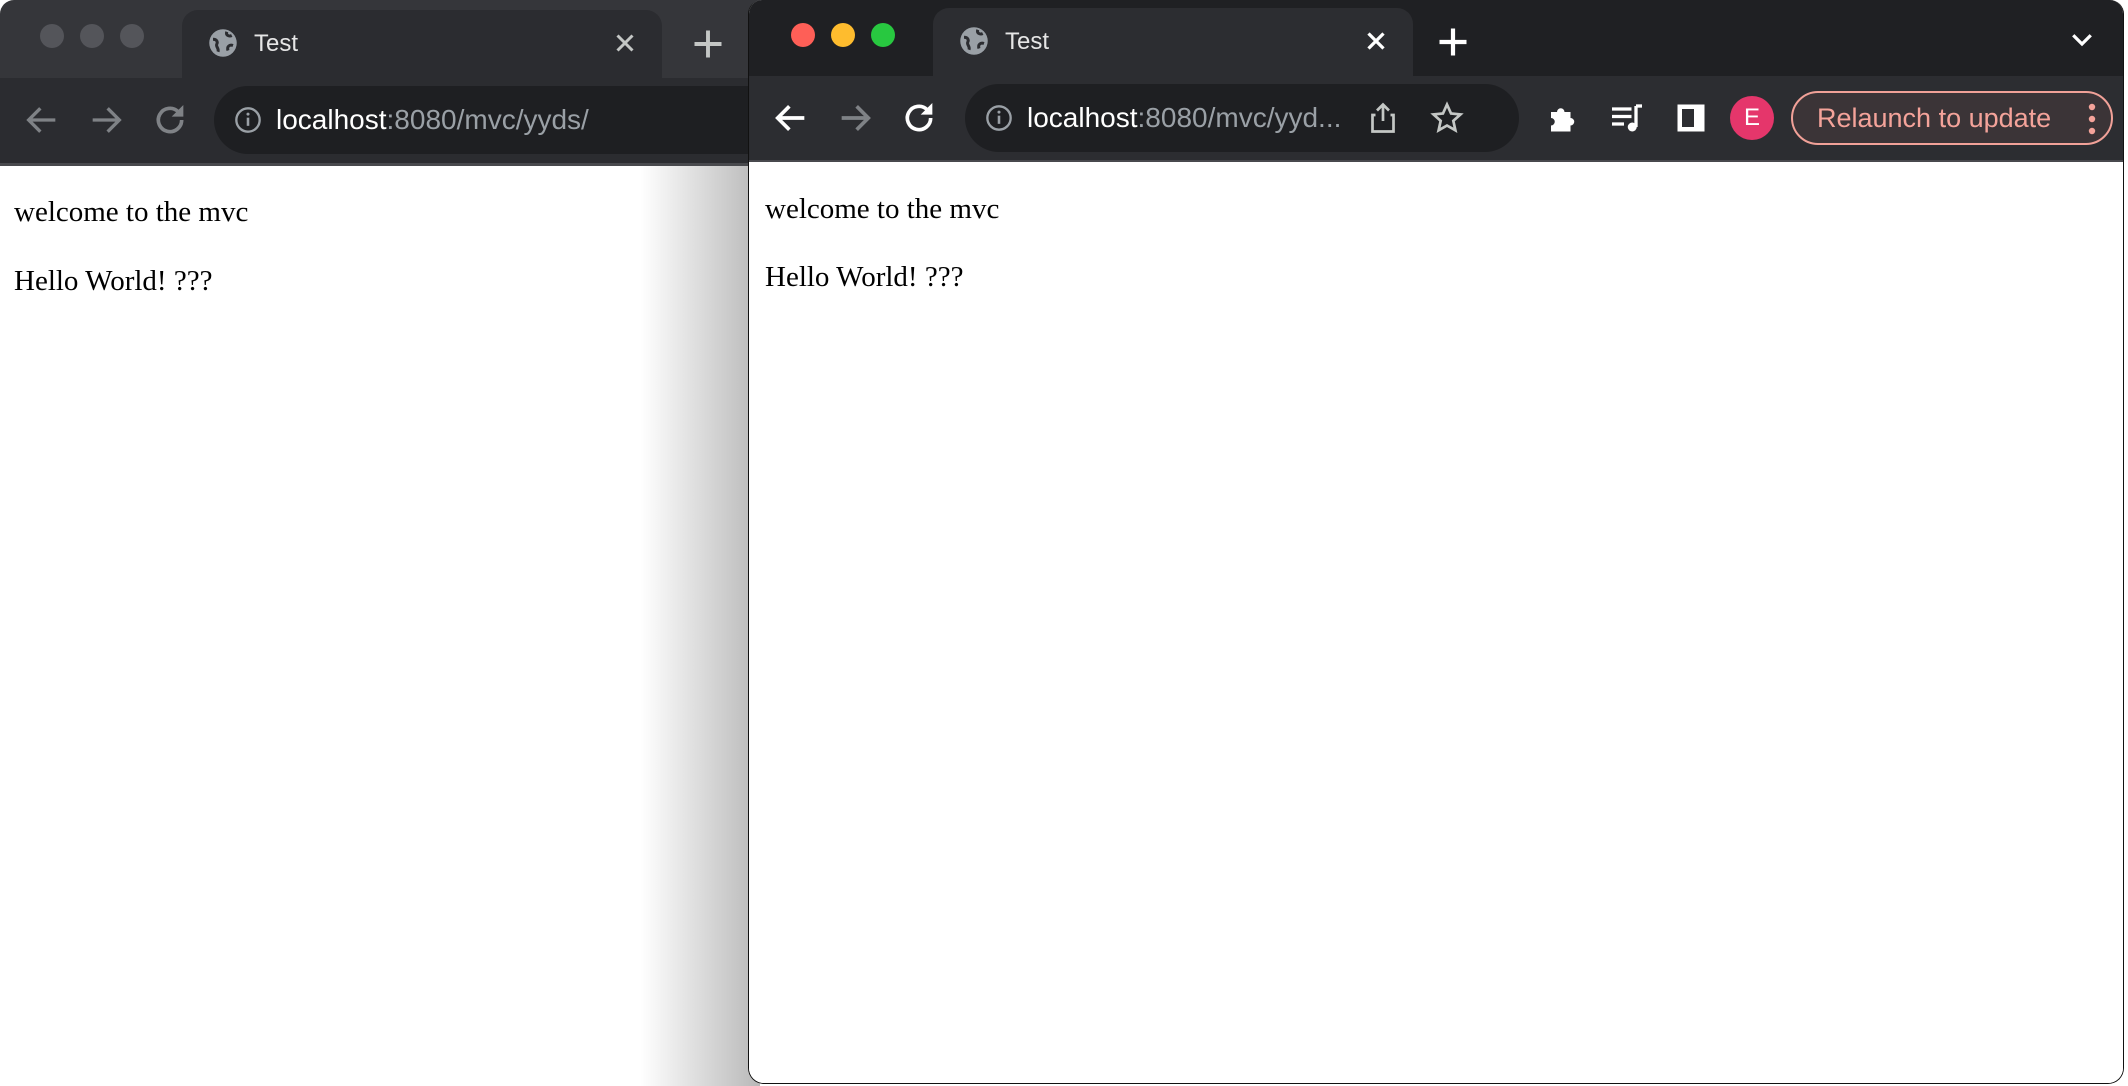 Image resolution: width=2128 pixels, height=1086 pixels. What do you see at coordinates (2092, 119) in the screenshot?
I see `kebab-menu-icon` at bounding box center [2092, 119].